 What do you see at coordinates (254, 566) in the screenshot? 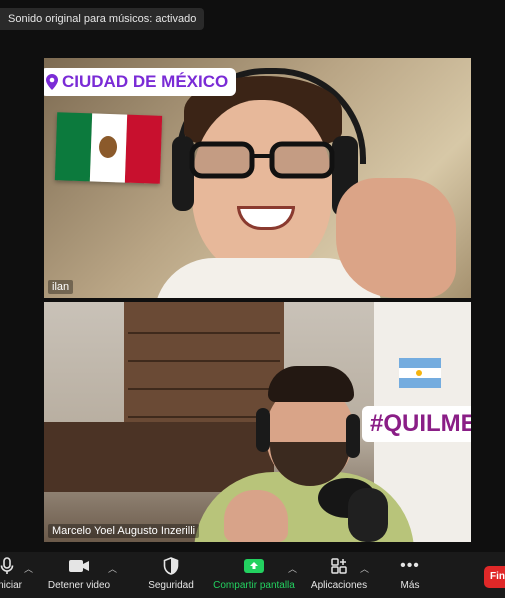
I see `share-screen-icon` at bounding box center [254, 566].